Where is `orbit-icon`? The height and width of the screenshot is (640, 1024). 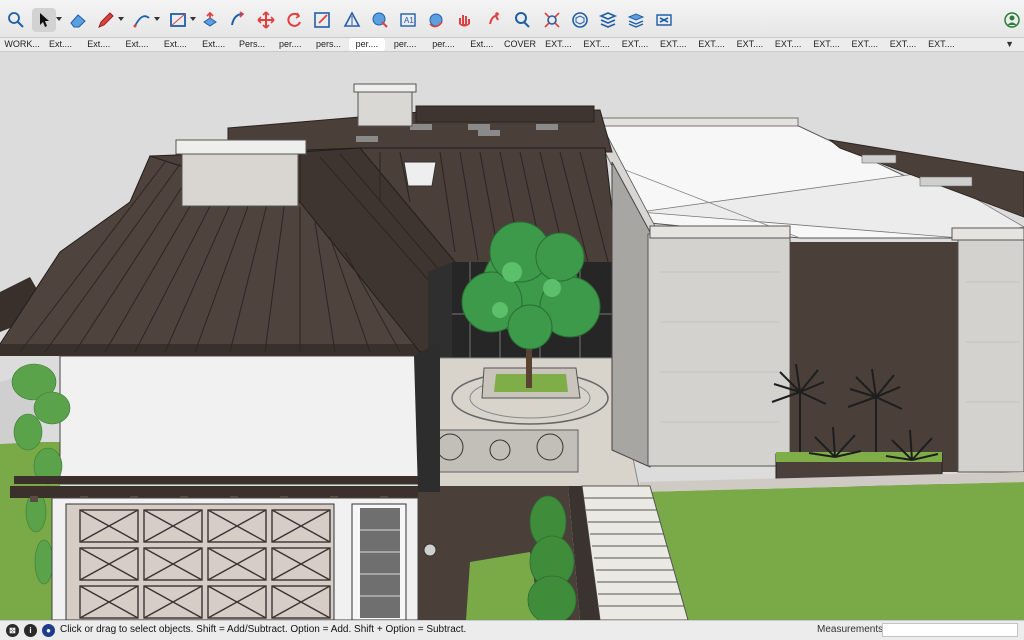
orbit-icon is located at coordinates (436, 20).